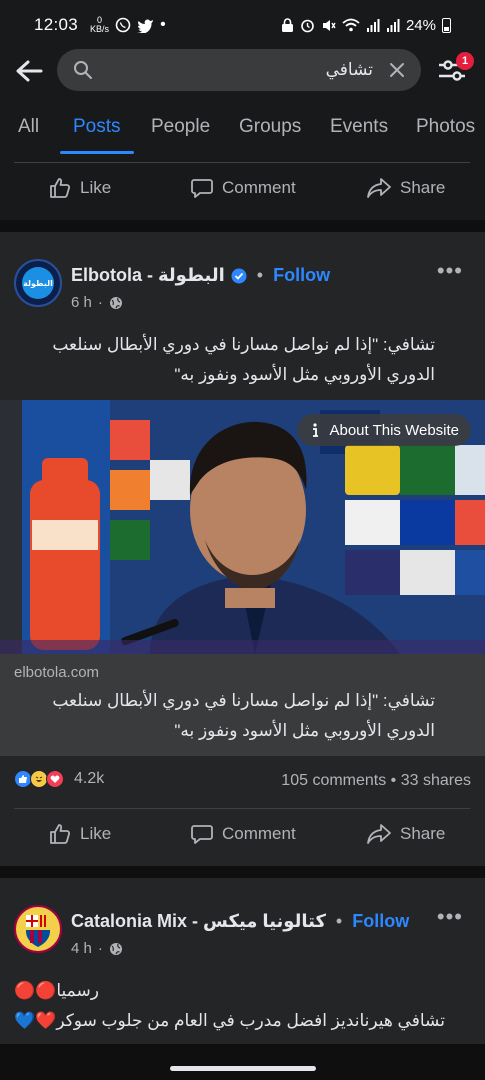  I want to click on post-meta: 6 h ·, so click(97, 302).